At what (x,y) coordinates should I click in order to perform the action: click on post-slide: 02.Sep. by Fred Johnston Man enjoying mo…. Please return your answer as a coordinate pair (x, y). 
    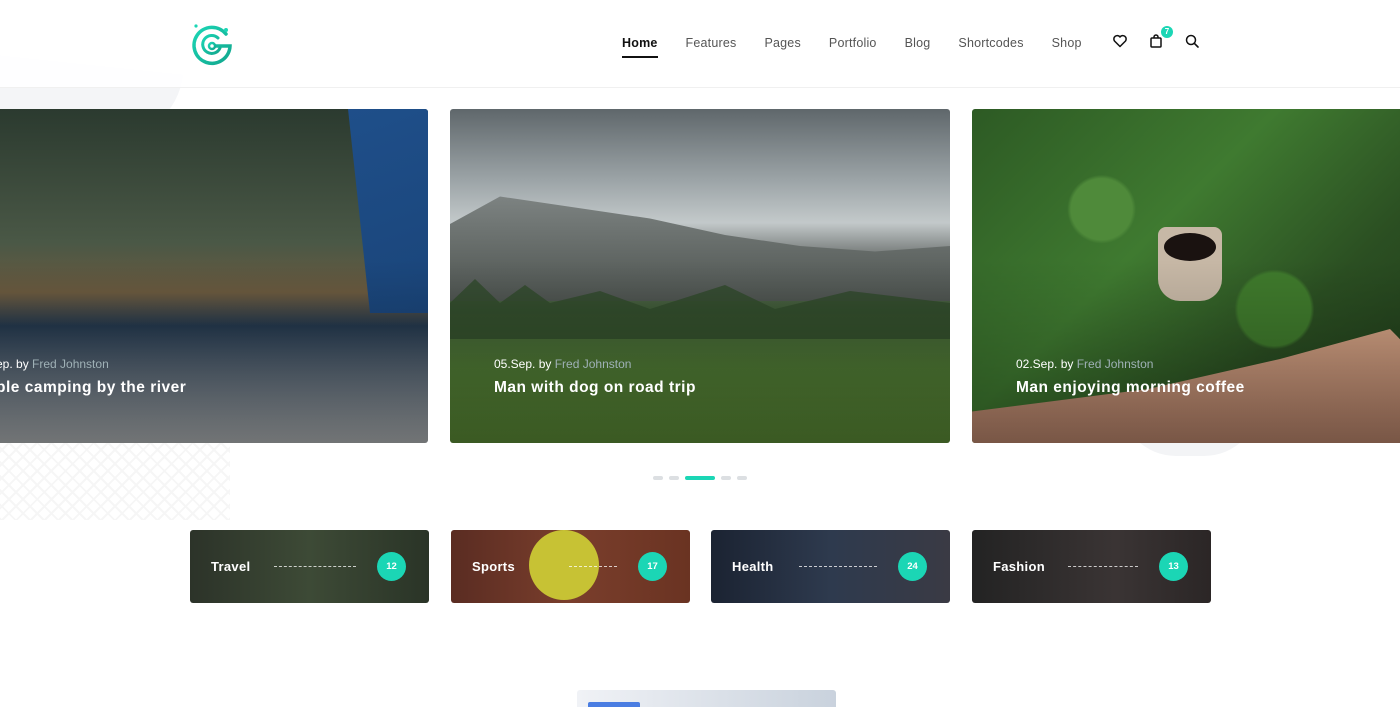
    Looking at the image, I should click on (1186, 276).